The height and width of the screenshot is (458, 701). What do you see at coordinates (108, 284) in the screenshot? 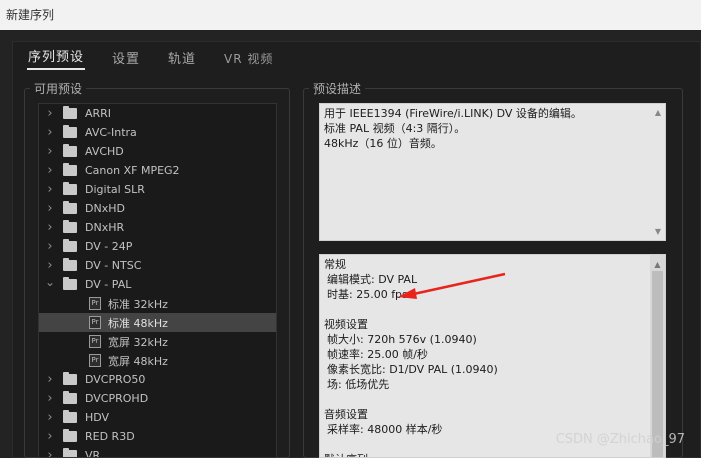
I see `preset-label: DV - PAL` at bounding box center [108, 284].